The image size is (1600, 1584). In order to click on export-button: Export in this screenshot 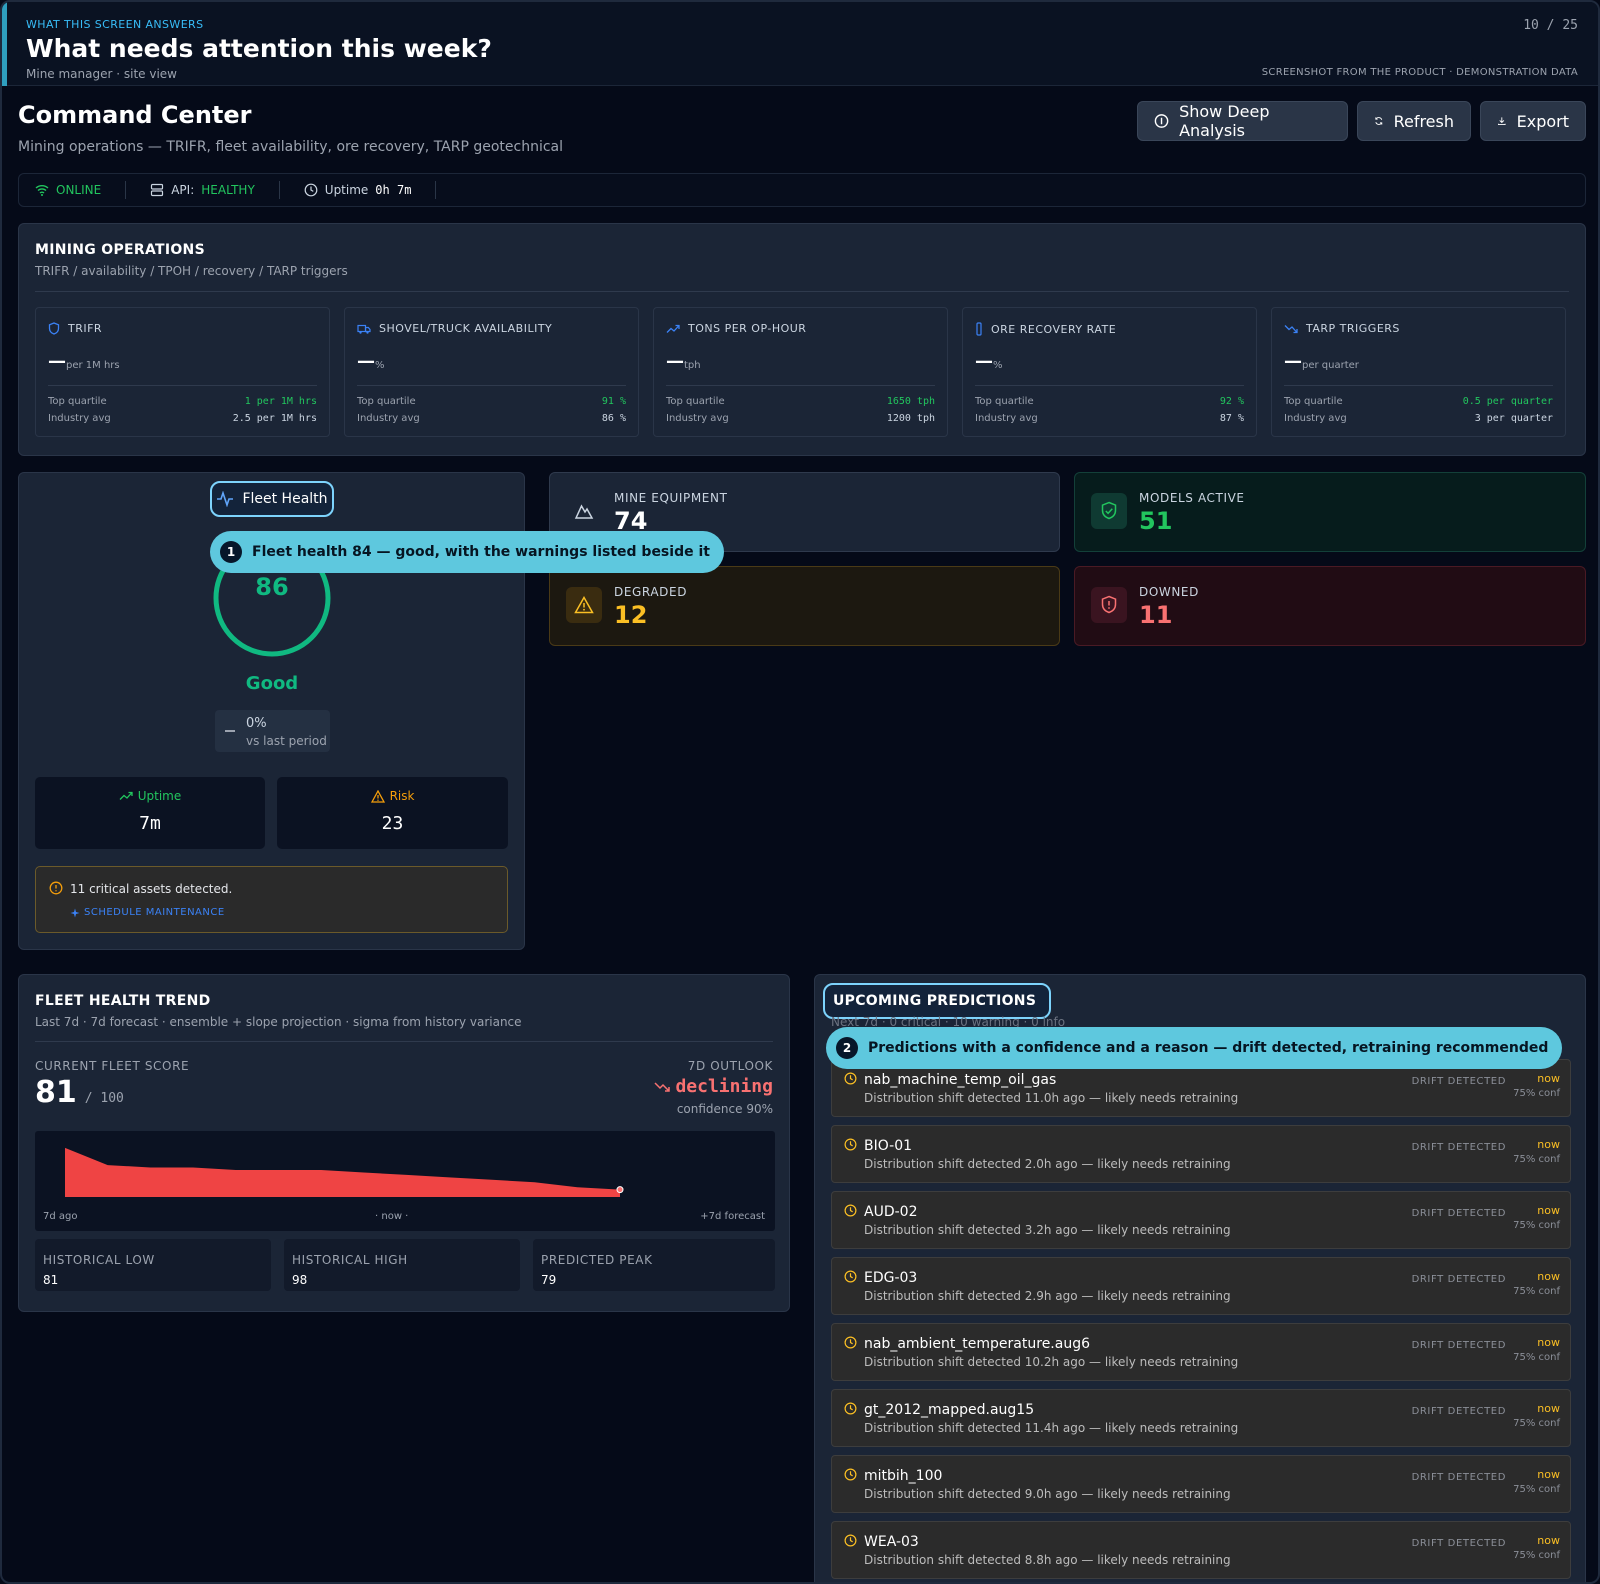, I will do `click(1533, 121)`.